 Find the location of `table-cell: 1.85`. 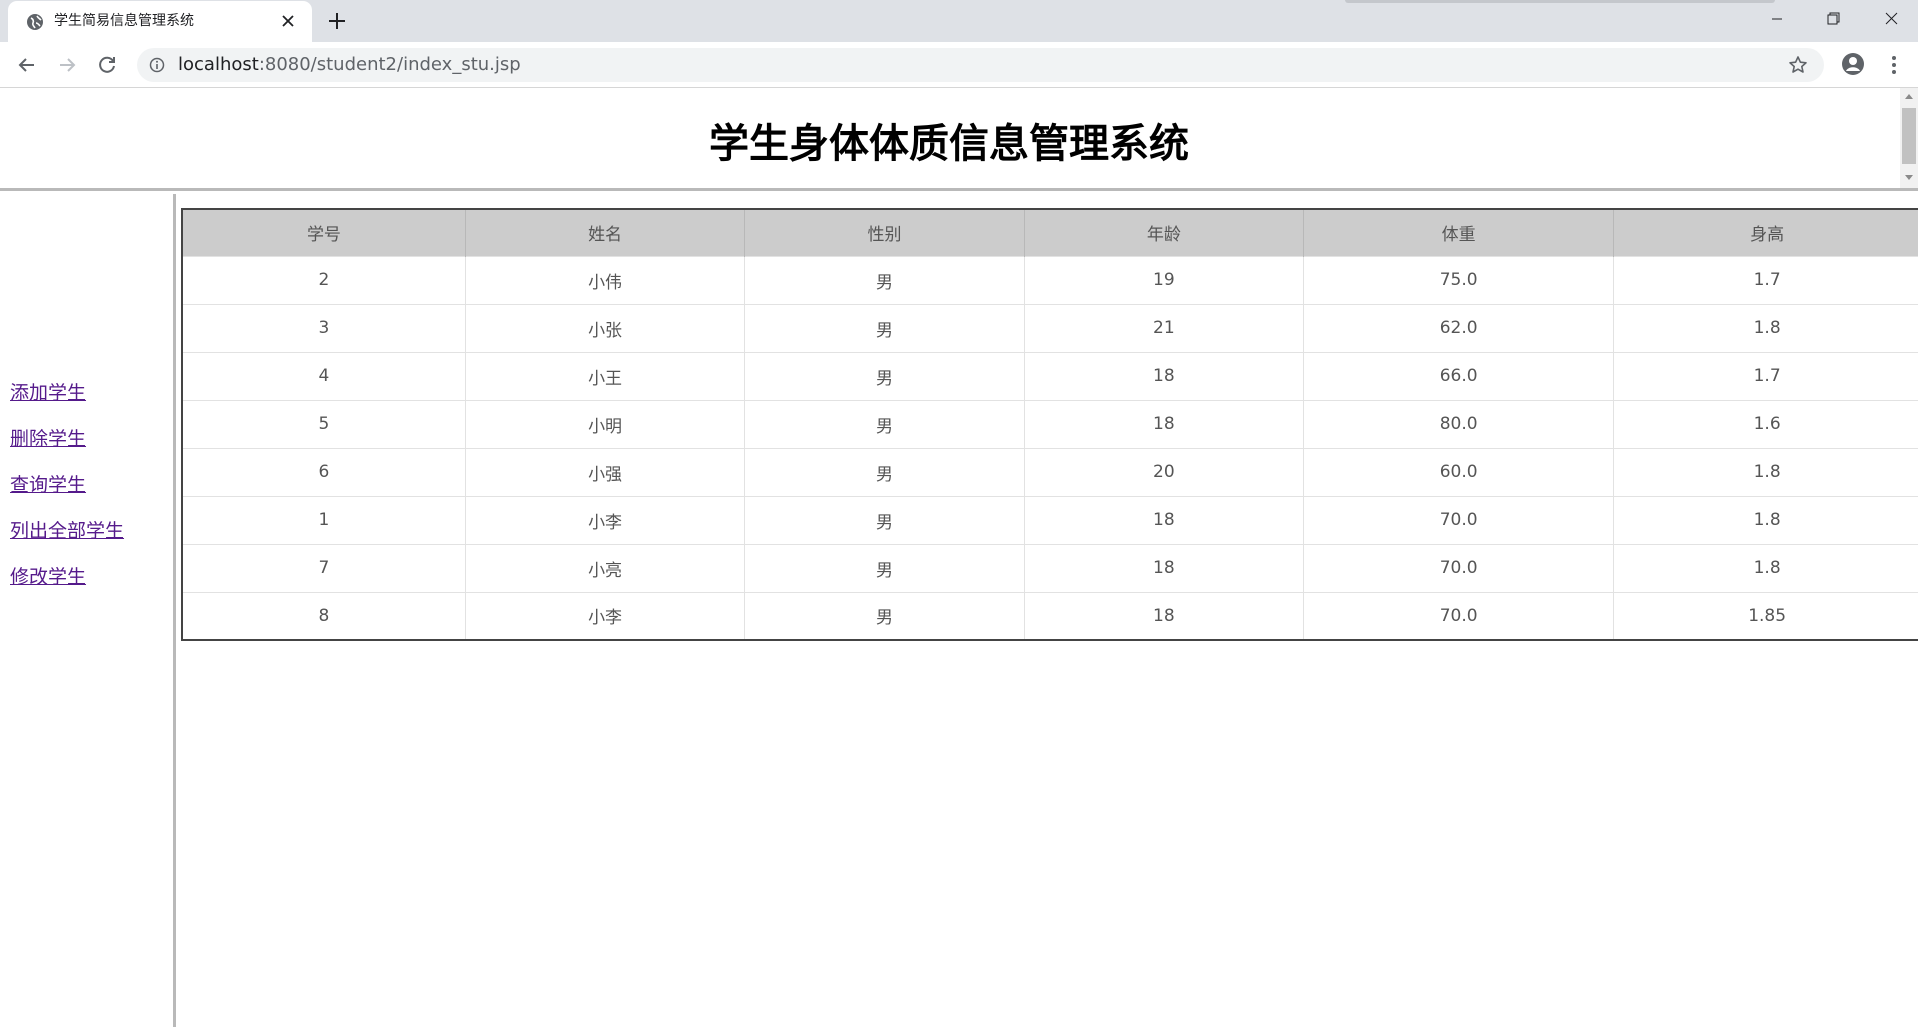

table-cell: 1.85 is located at coordinates (1765, 615).